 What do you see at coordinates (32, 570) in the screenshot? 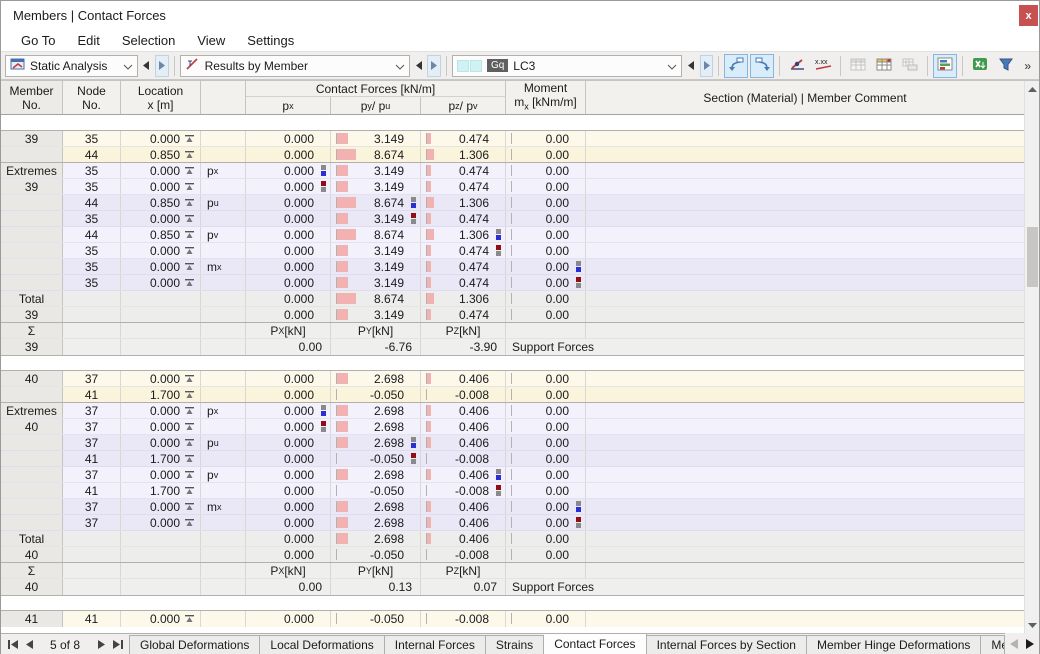
I see `member-cell: Σ` at bounding box center [32, 570].